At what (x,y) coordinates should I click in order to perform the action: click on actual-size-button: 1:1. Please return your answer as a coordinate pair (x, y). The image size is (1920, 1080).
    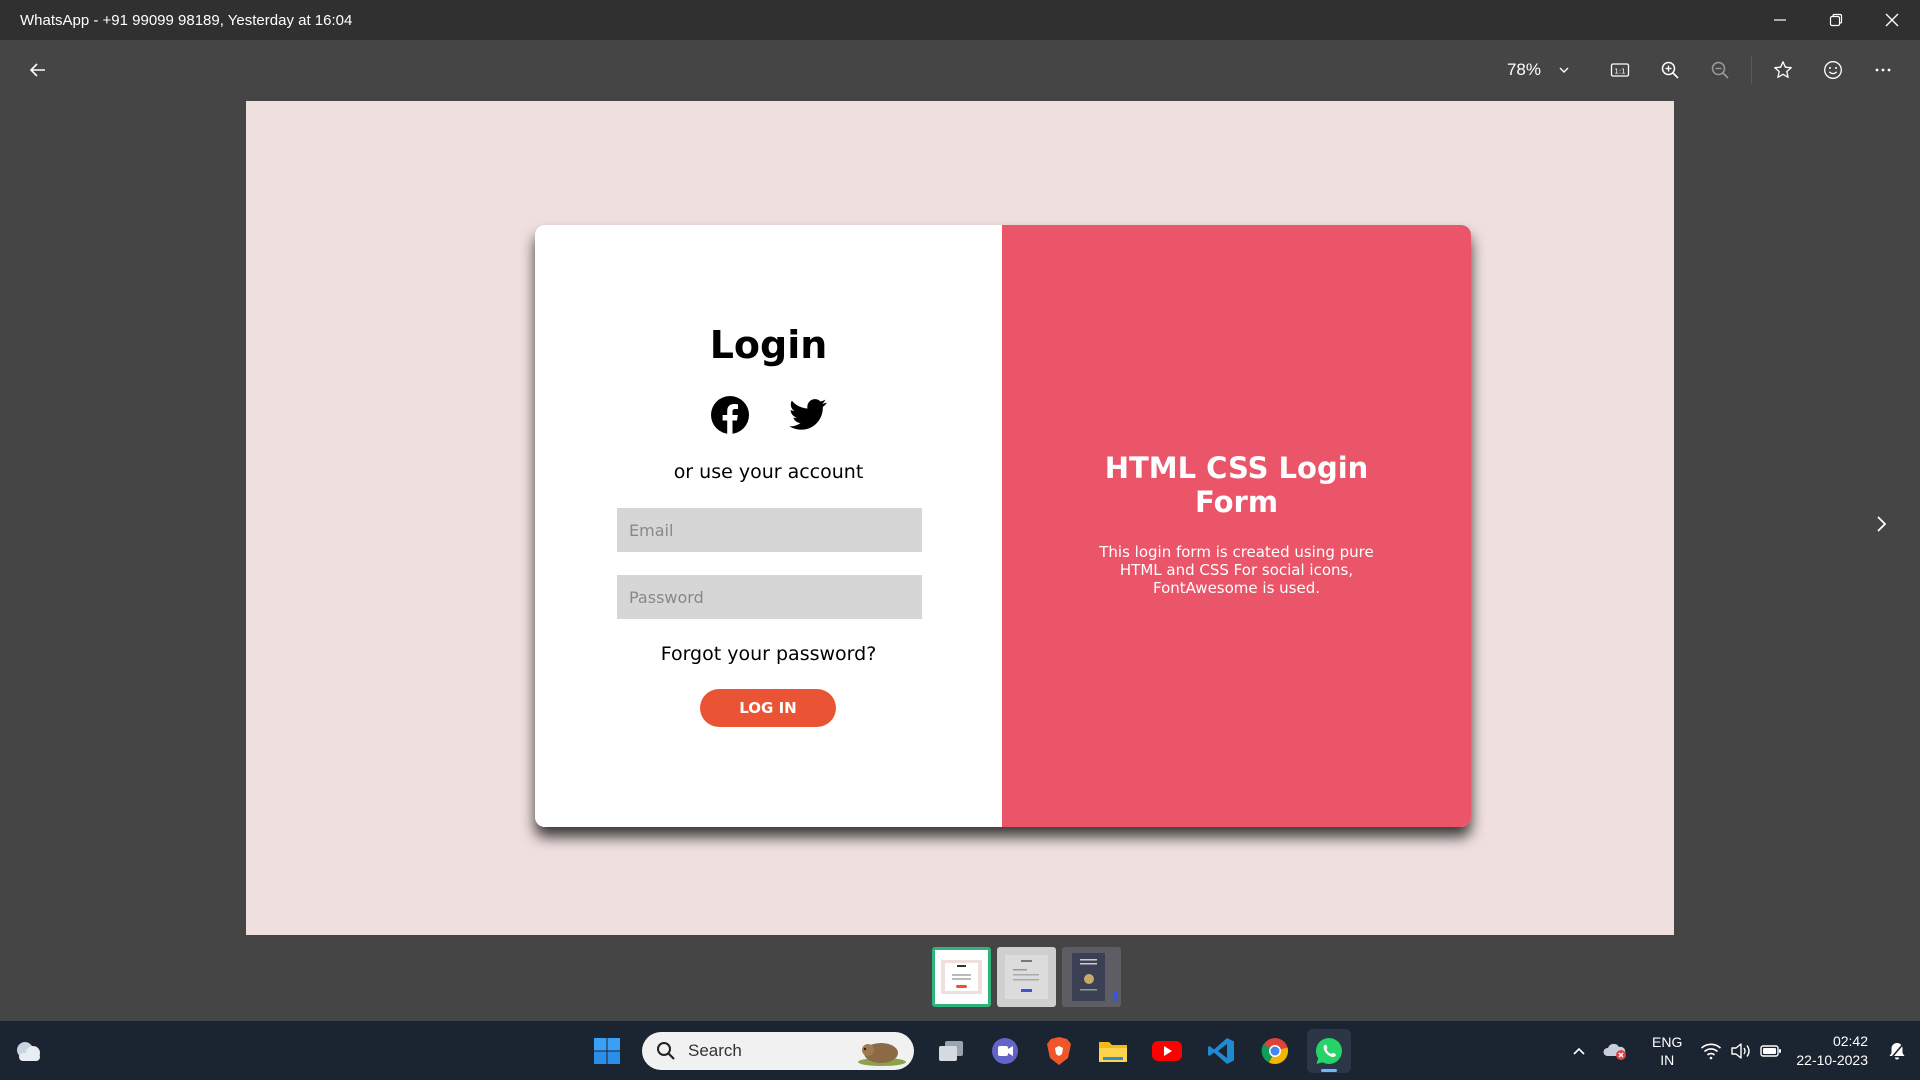
    Looking at the image, I should click on (1620, 70).